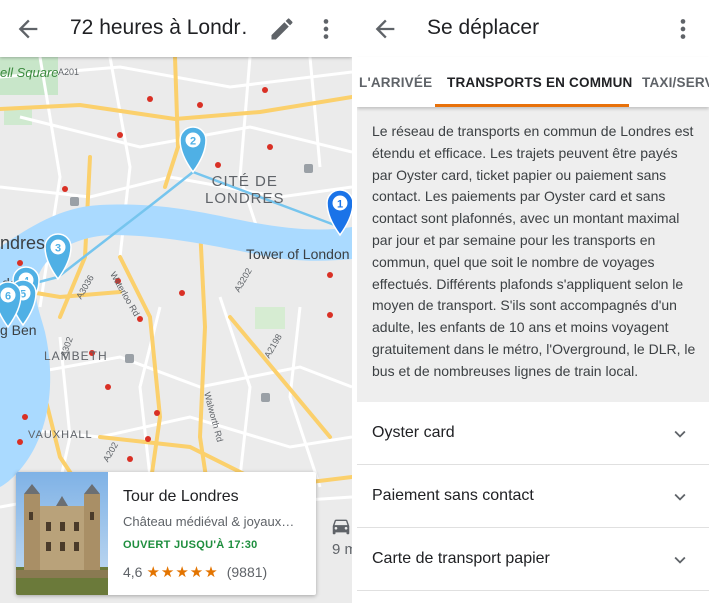 The image size is (709, 603). Describe the element at coordinates (453, 495) in the screenshot. I see `accordion-label: Paiement sans contact` at that location.